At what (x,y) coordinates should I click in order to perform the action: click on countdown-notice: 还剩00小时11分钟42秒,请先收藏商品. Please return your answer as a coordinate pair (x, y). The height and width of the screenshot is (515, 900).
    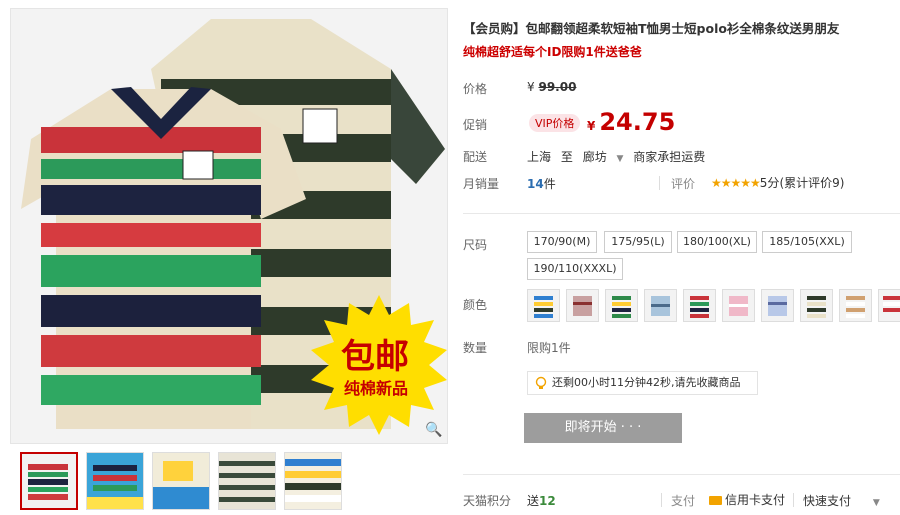
    Looking at the image, I should click on (642, 383).